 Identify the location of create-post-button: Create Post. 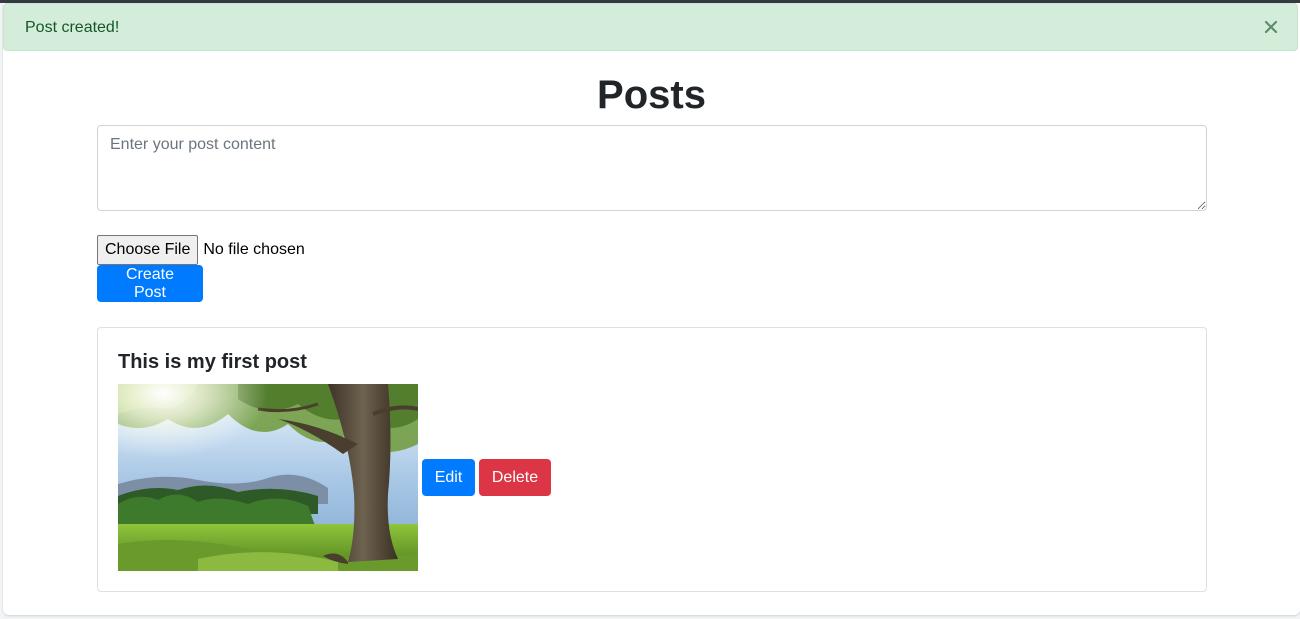
(150, 283).